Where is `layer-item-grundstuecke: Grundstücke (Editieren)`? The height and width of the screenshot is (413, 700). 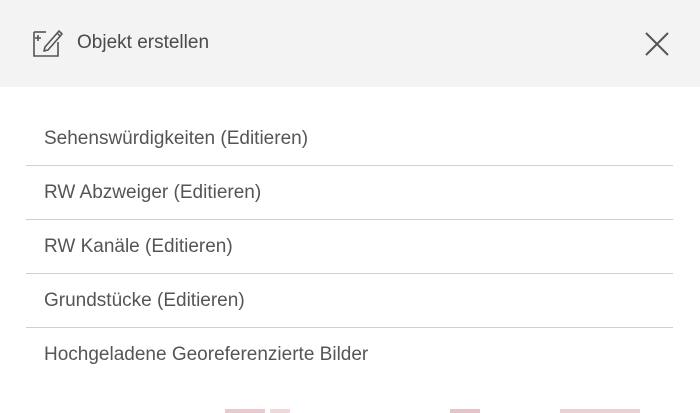 layer-item-grundstuecke: Grundstücke (Editieren) is located at coordinates (349, 301).